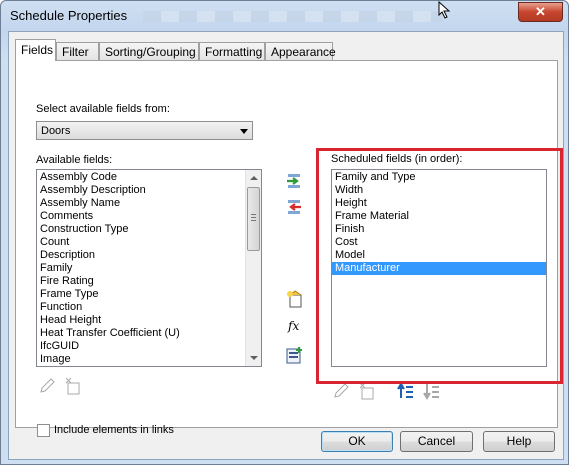 This screenshot has width=569, height=465. Describe the element at coordinates (43, 430) in the screenshot. I see `include-links-checkbox` at that location.